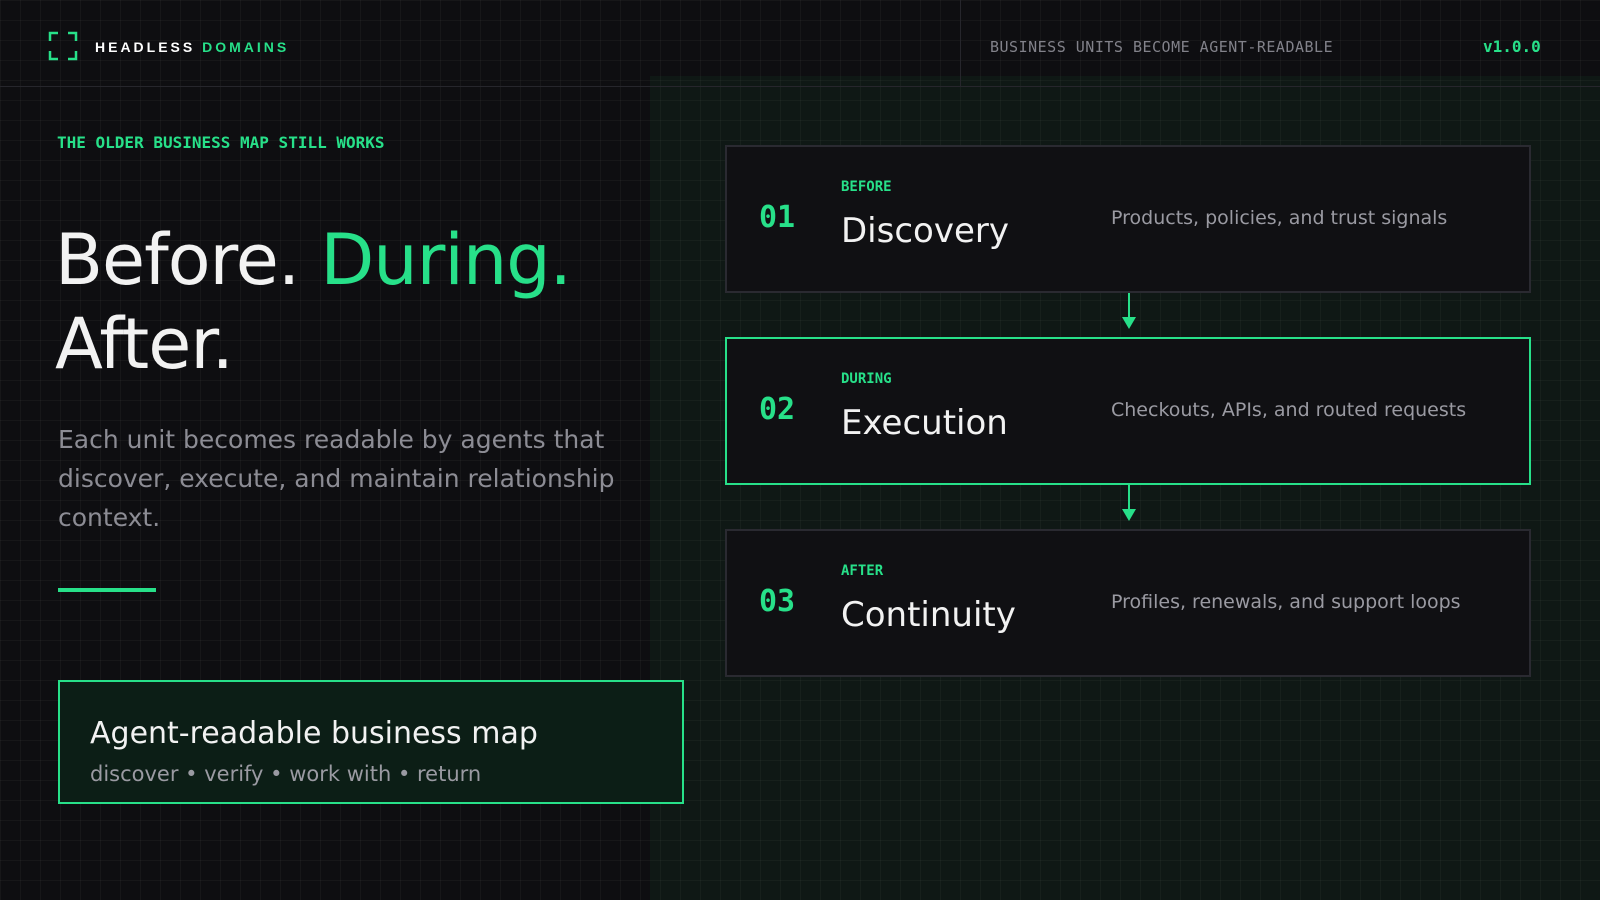 Image resolution: width=1600 pixels, height=900 pixels. What do you see at coordinates (925, 231) in the screenshot?
I see `phase-title: Discovery` at bounding box center [925, 231].